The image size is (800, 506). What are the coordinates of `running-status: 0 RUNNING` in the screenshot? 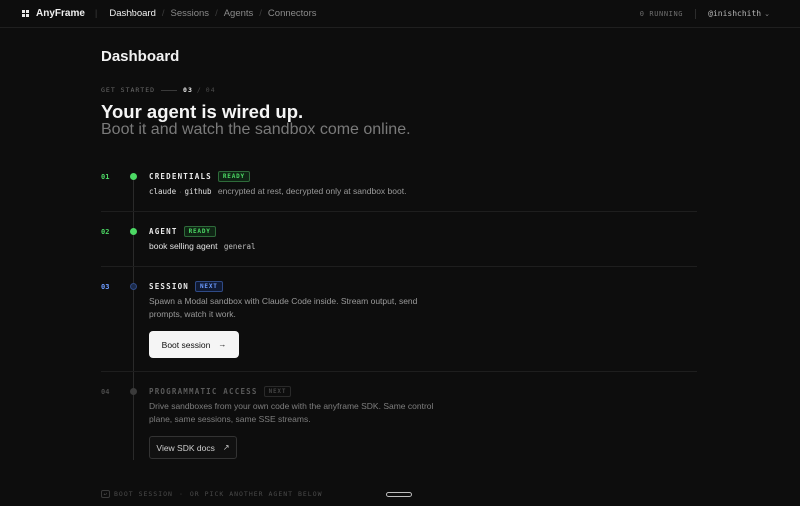 It's located at (407, 13).